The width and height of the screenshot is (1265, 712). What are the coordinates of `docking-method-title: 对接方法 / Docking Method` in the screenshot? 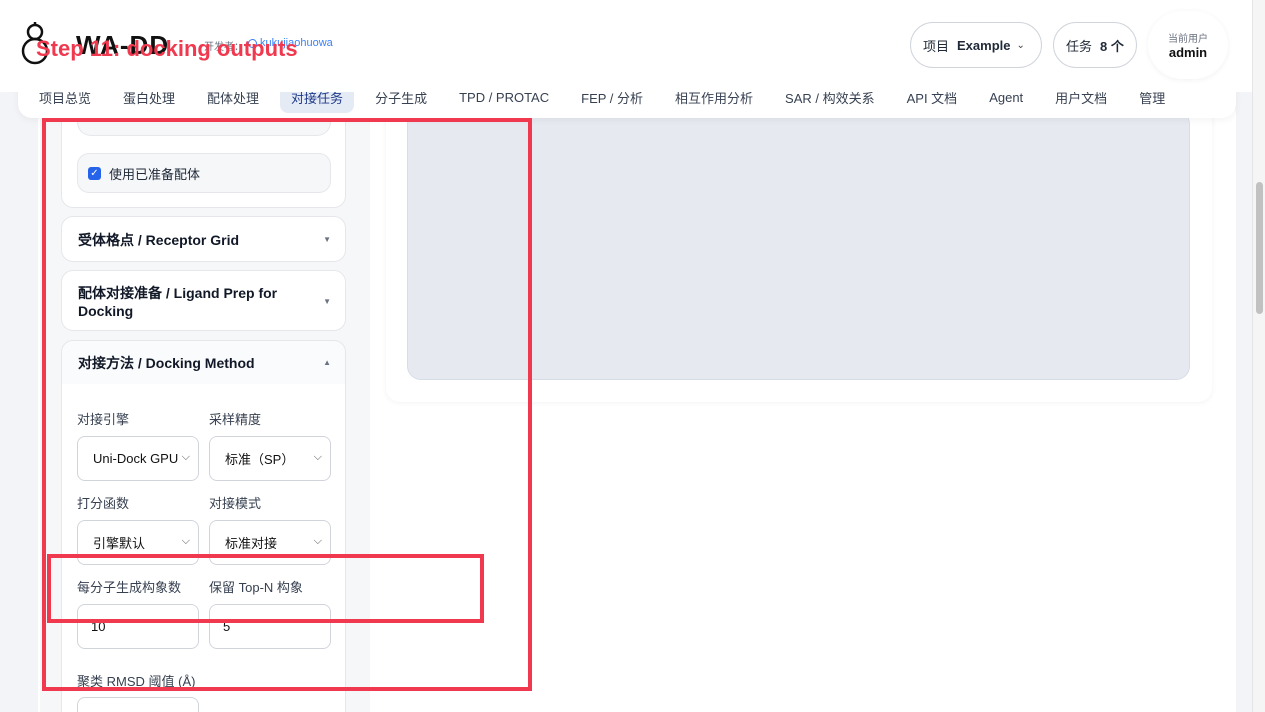 It's located at (166, 363).